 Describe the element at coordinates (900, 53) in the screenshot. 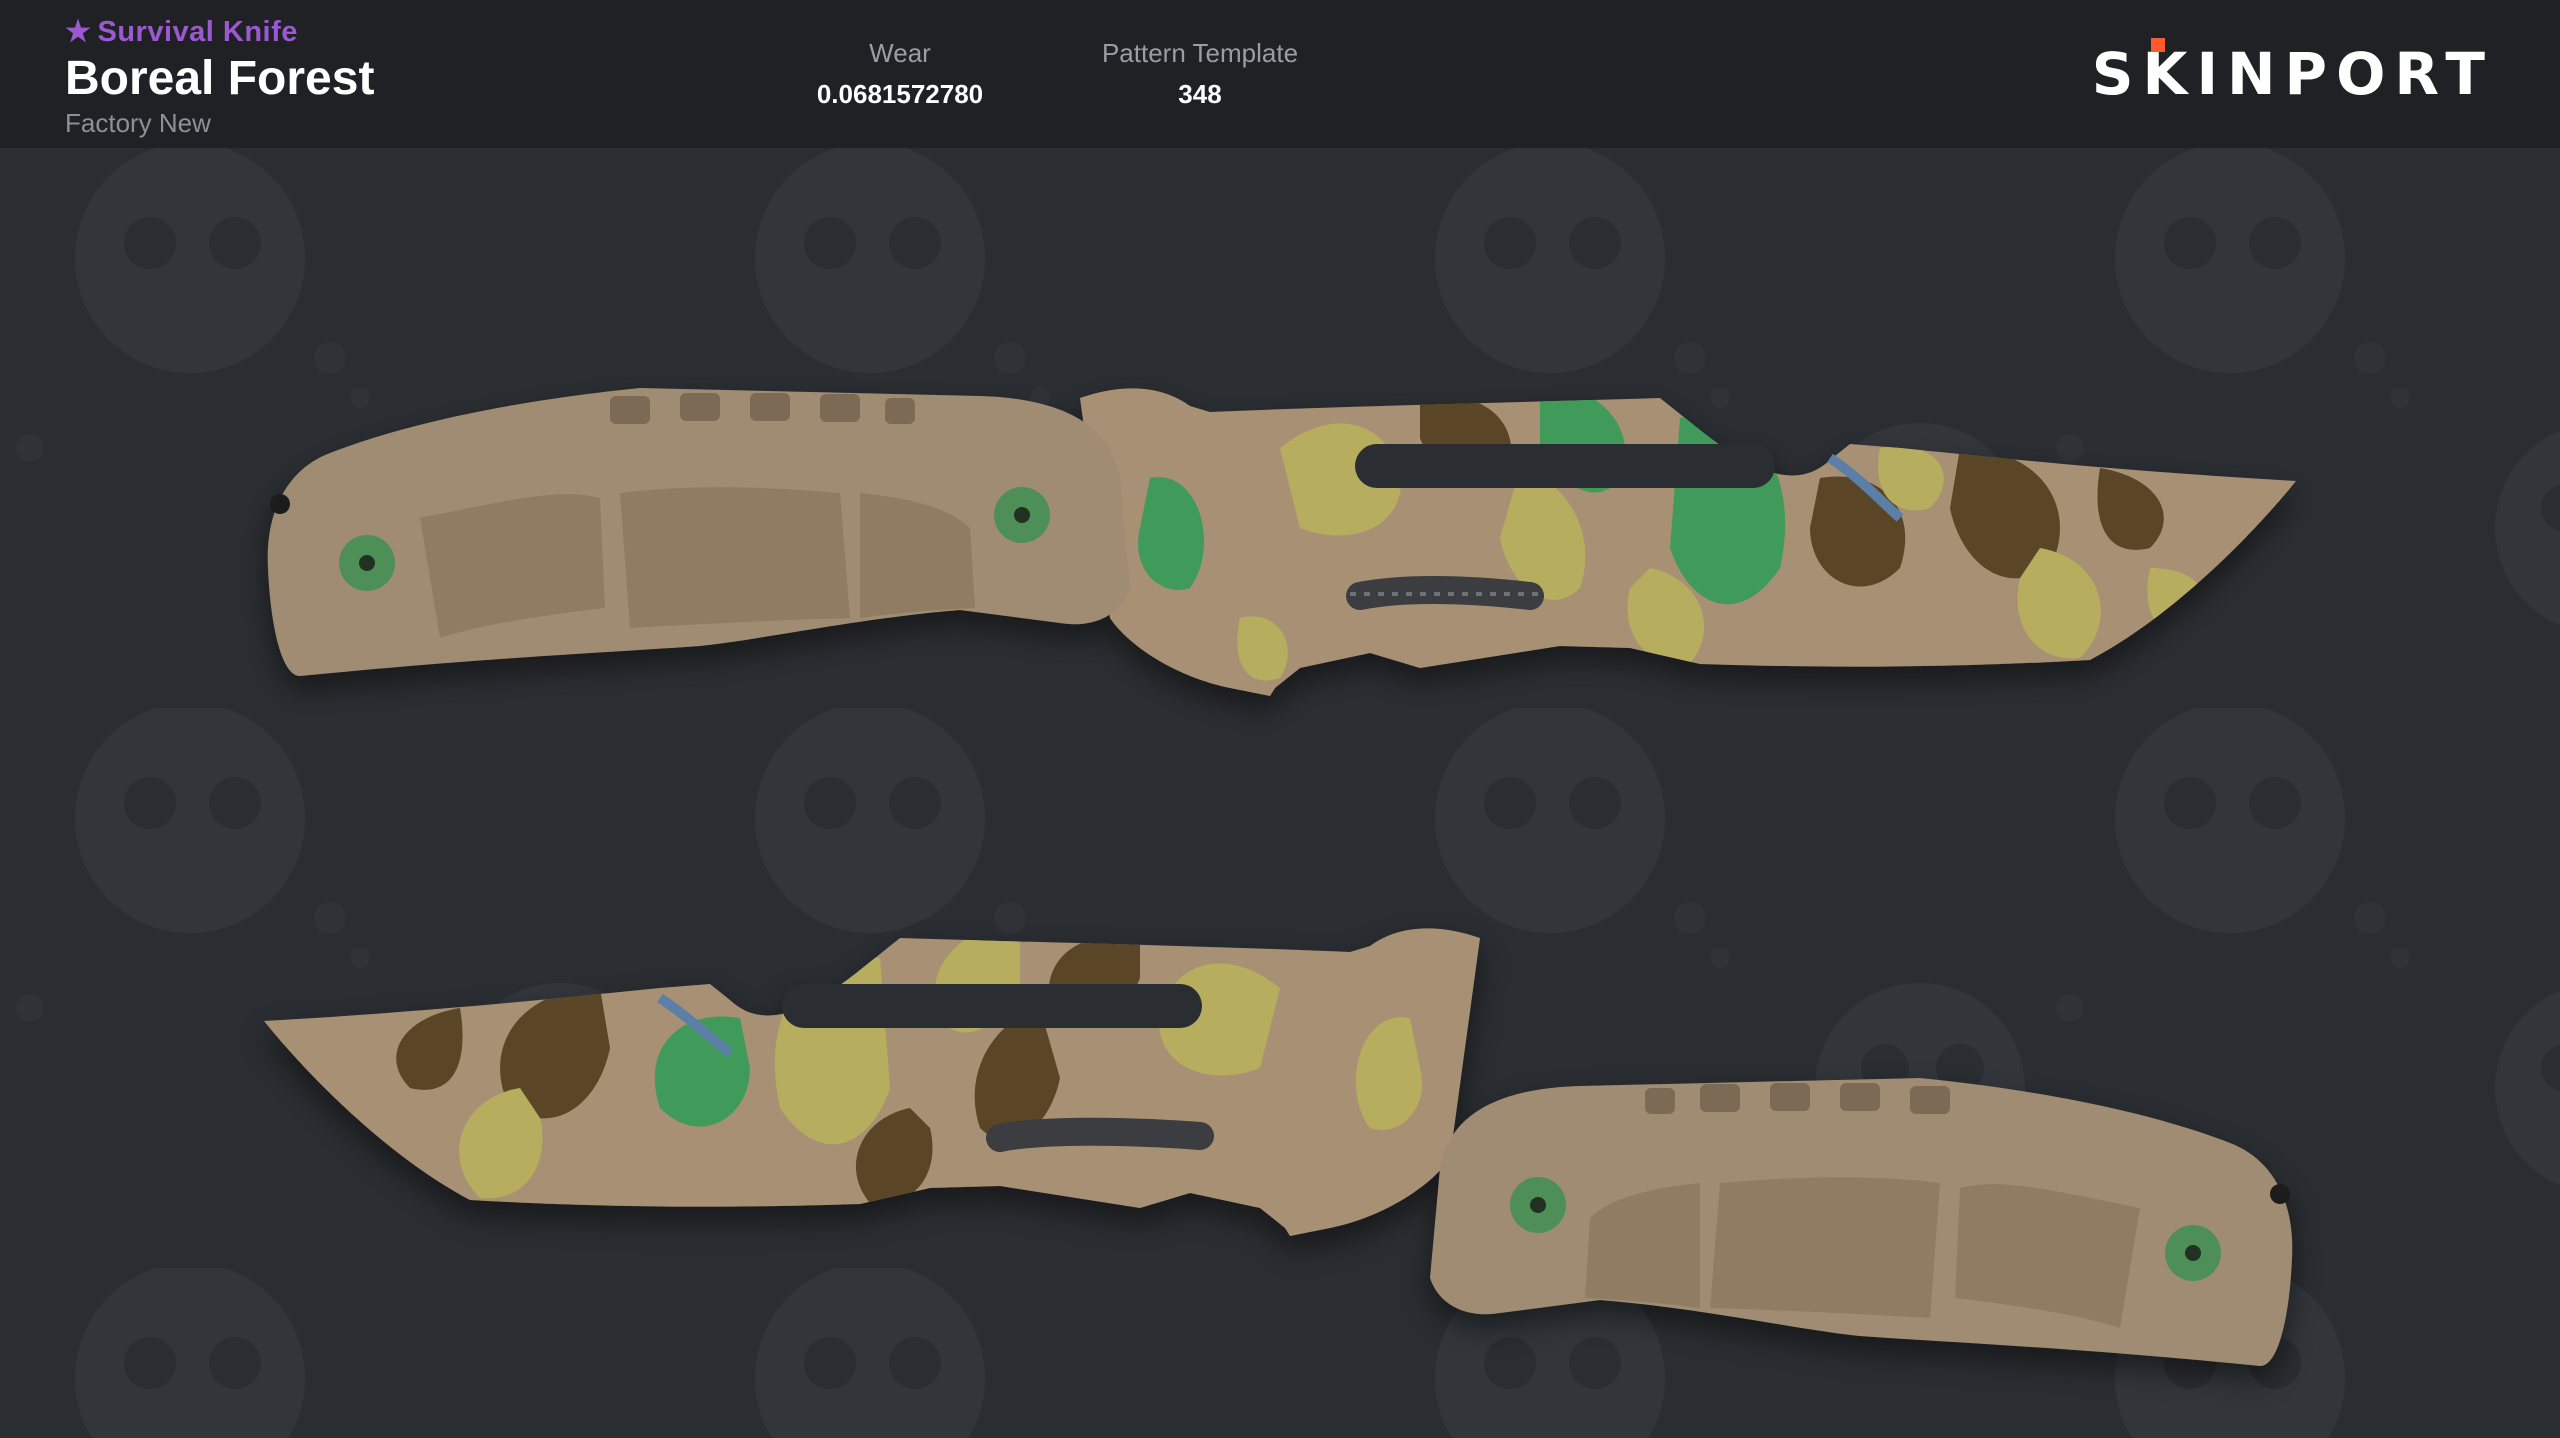

I see `wear-label: Wear` at that location.